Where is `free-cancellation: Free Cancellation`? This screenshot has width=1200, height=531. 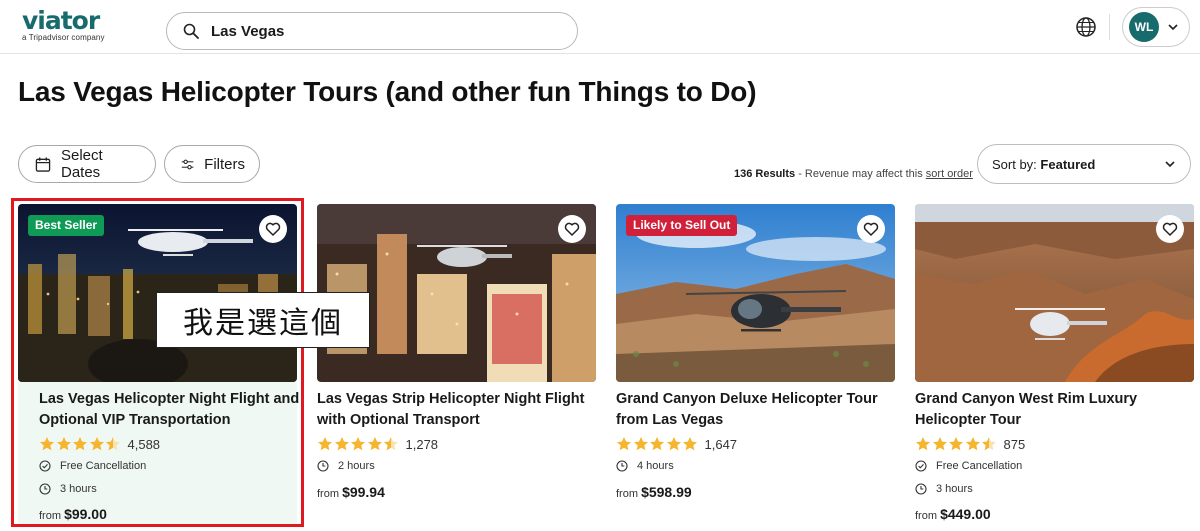 free-cancellation: Free Cancellation is located at coordinates (968, 466).